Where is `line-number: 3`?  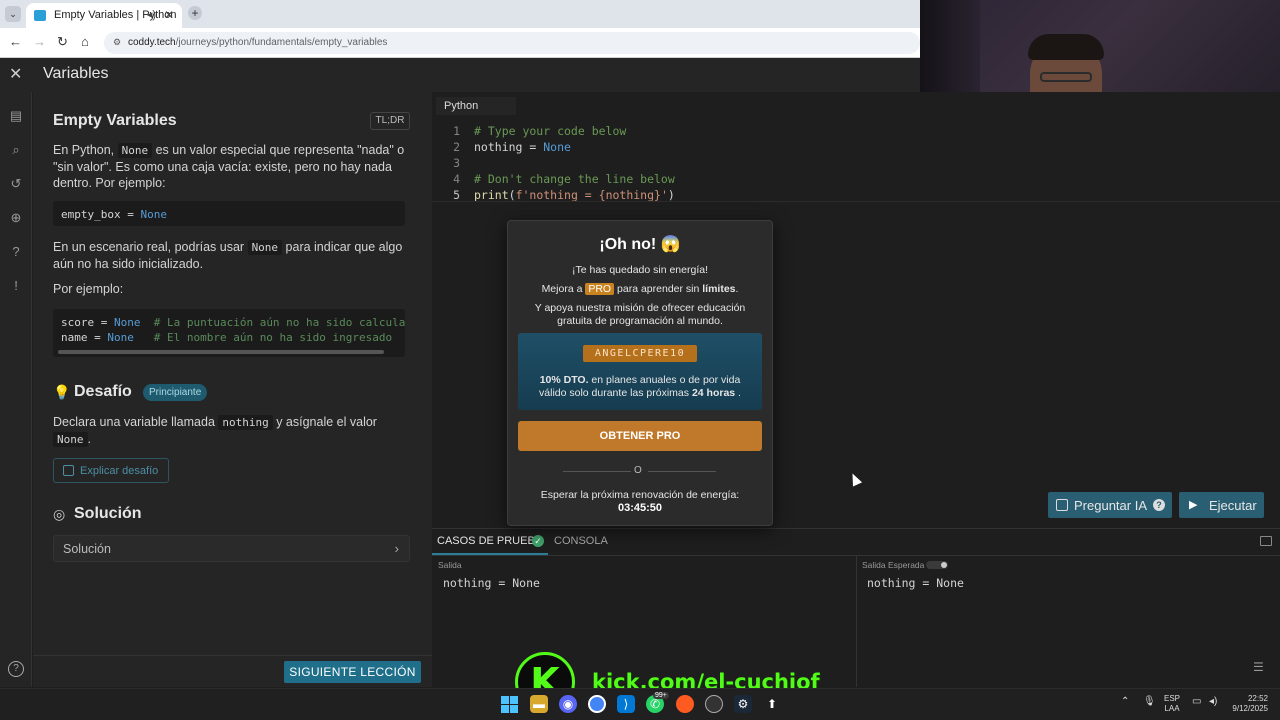 line-number: 3 is located at coordinates (456, 163).